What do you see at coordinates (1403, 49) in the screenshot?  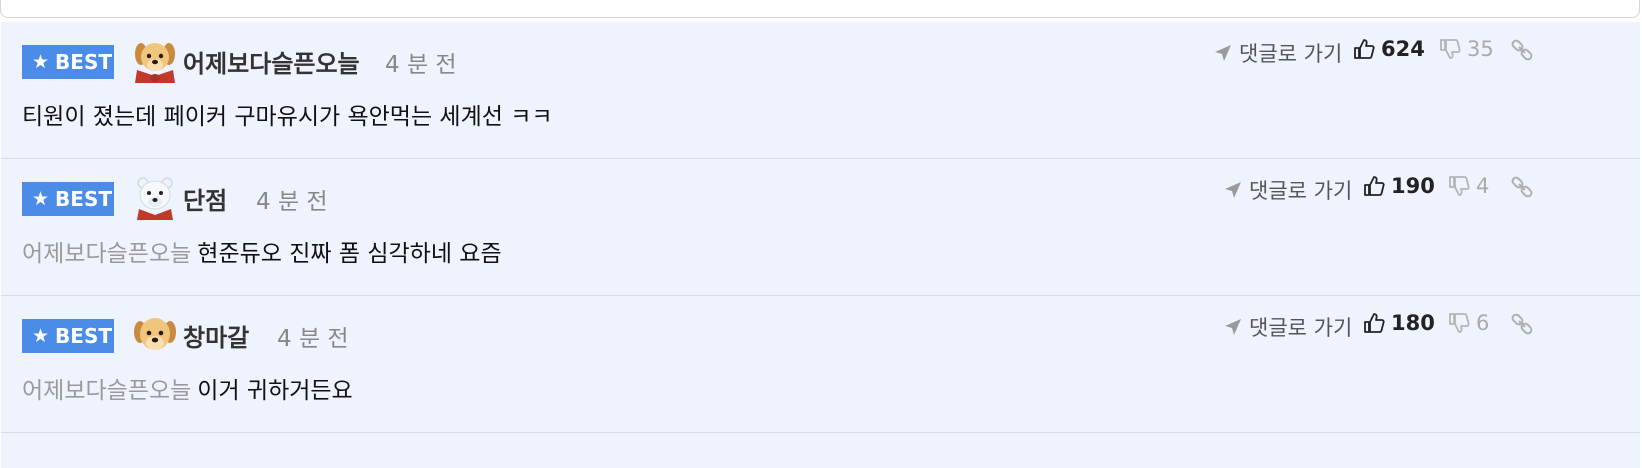 I see `like-count: 624` at bounding box center [1403, 49].